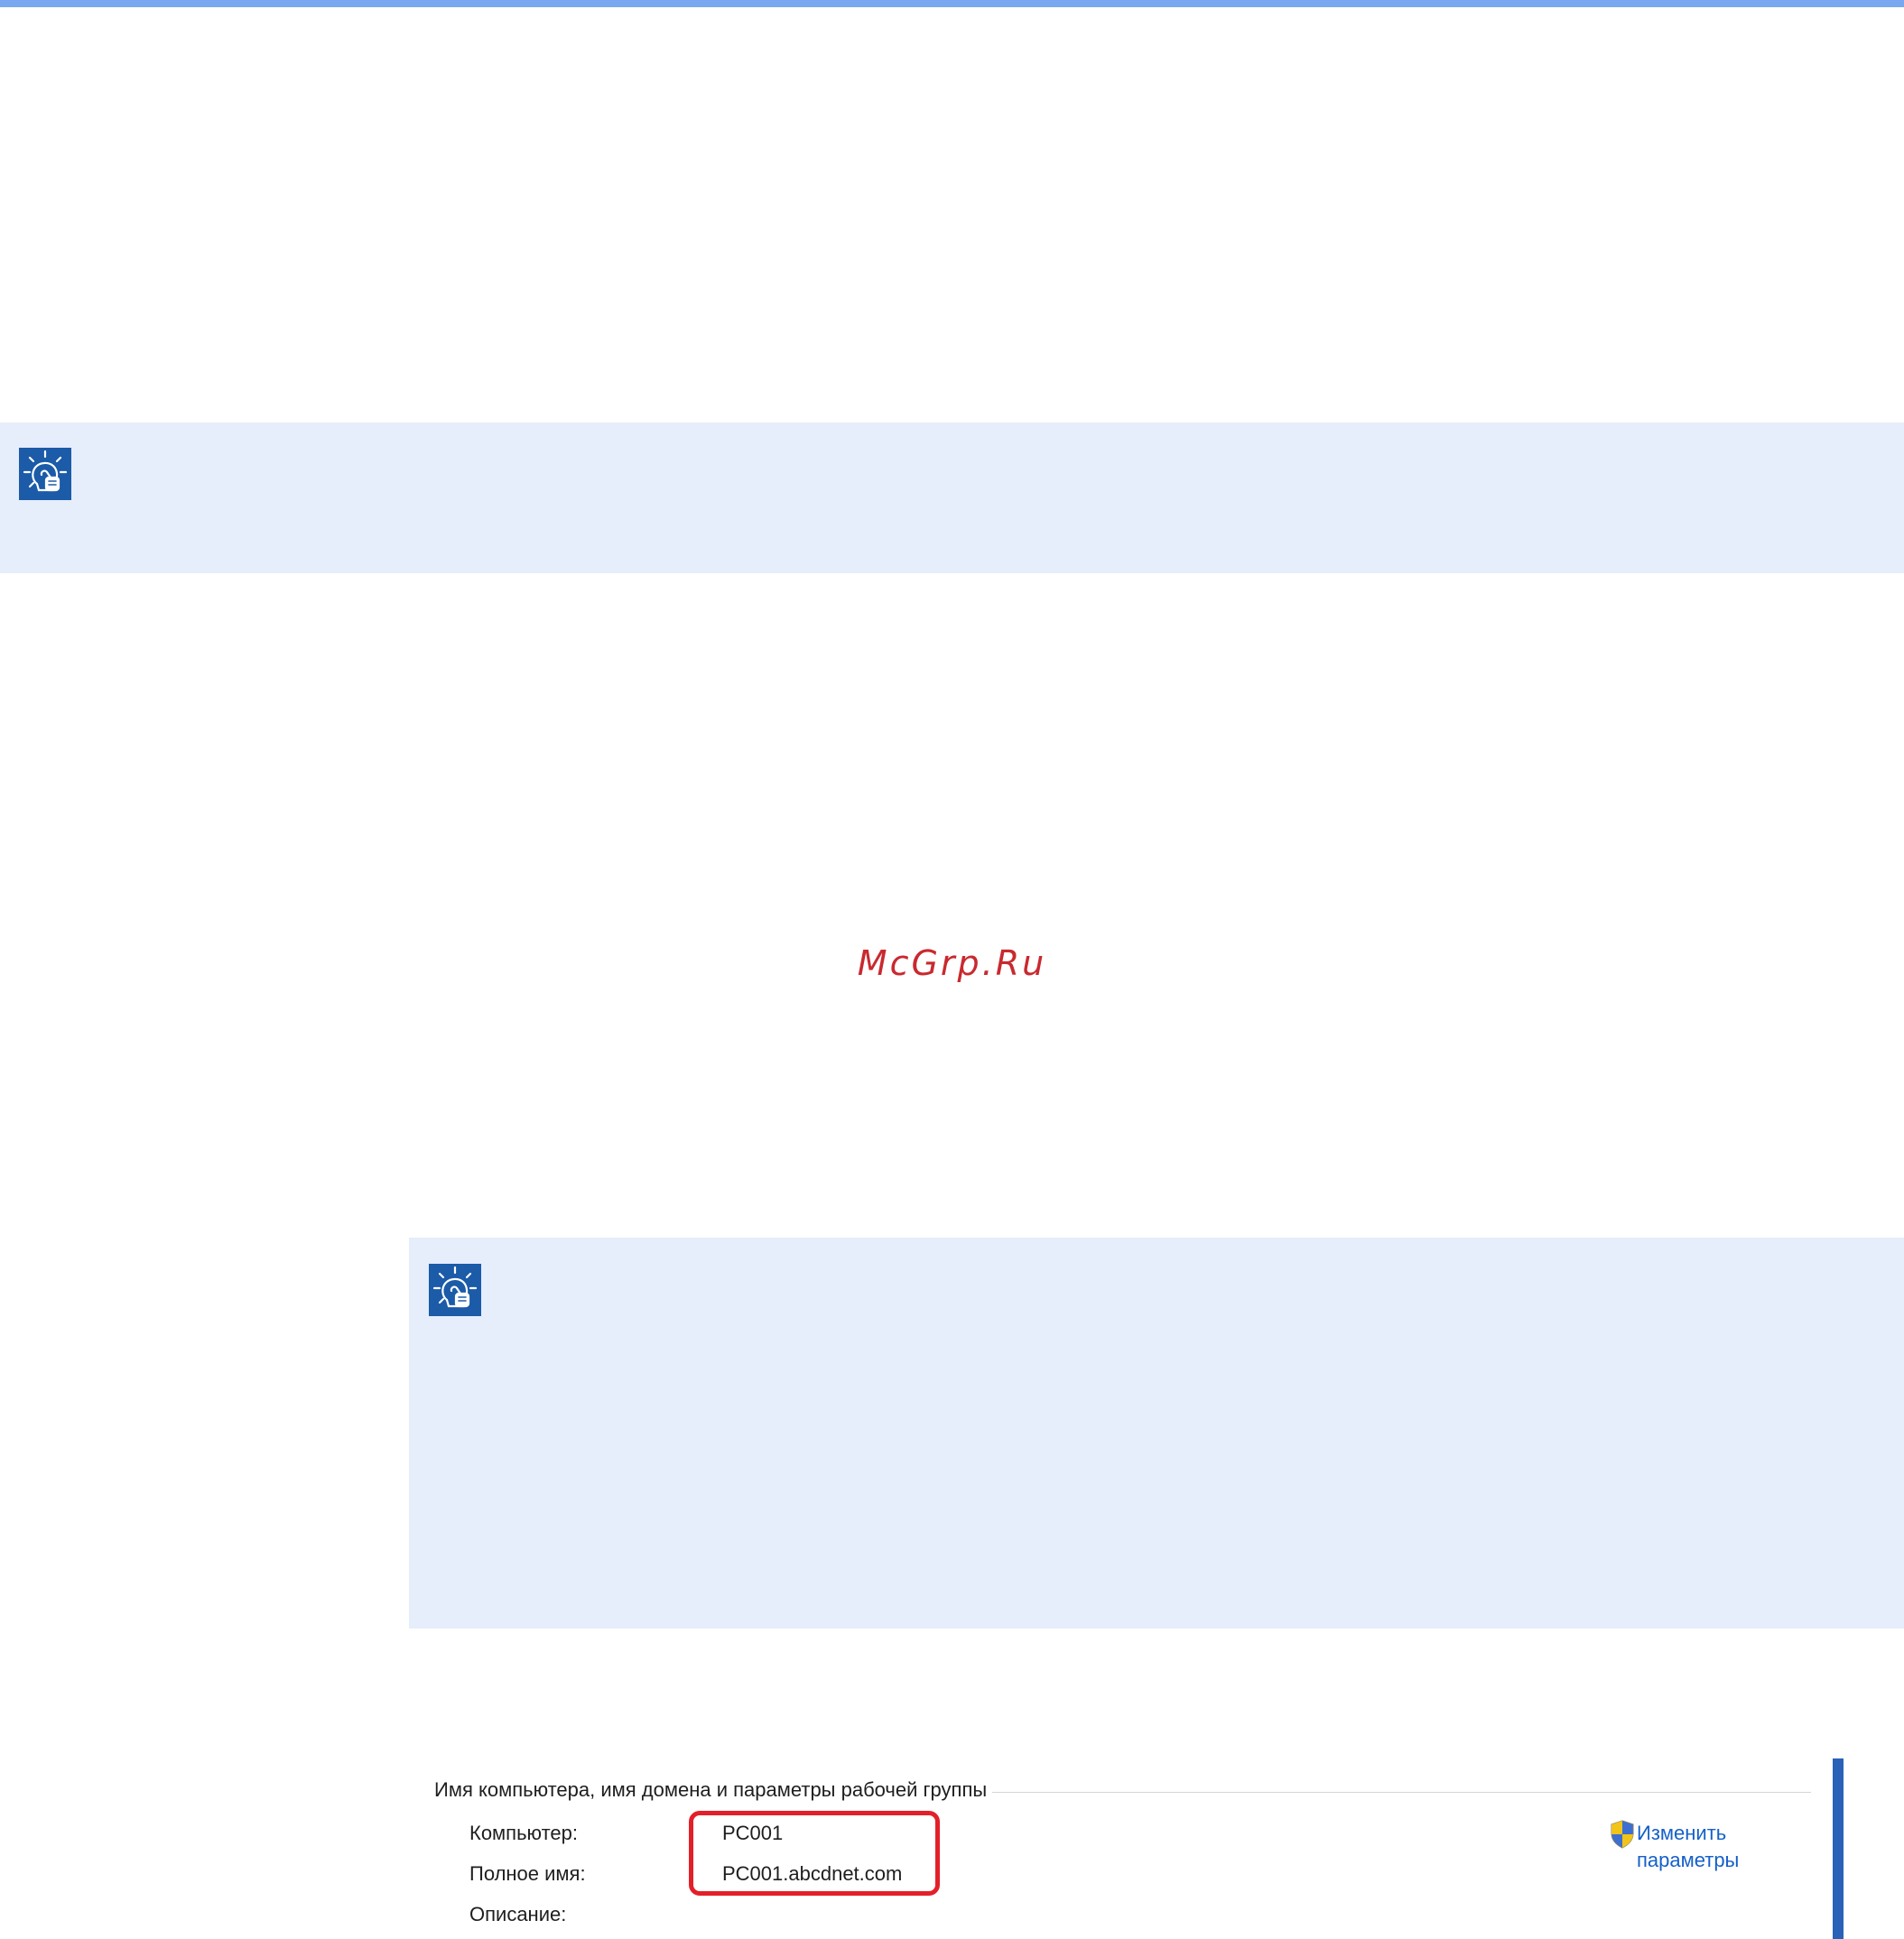 The width and height of the screenshot is (1904, 1939). I want to click on top-rule, so click(952, 3).